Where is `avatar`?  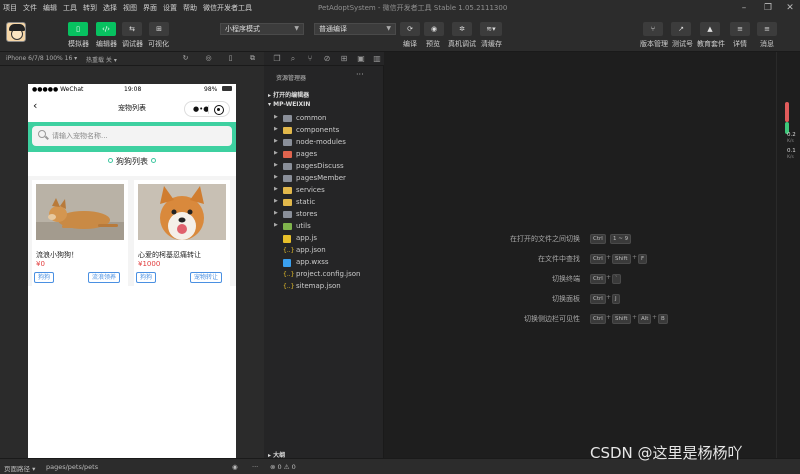 avatar is located at coordinates (16, 32).